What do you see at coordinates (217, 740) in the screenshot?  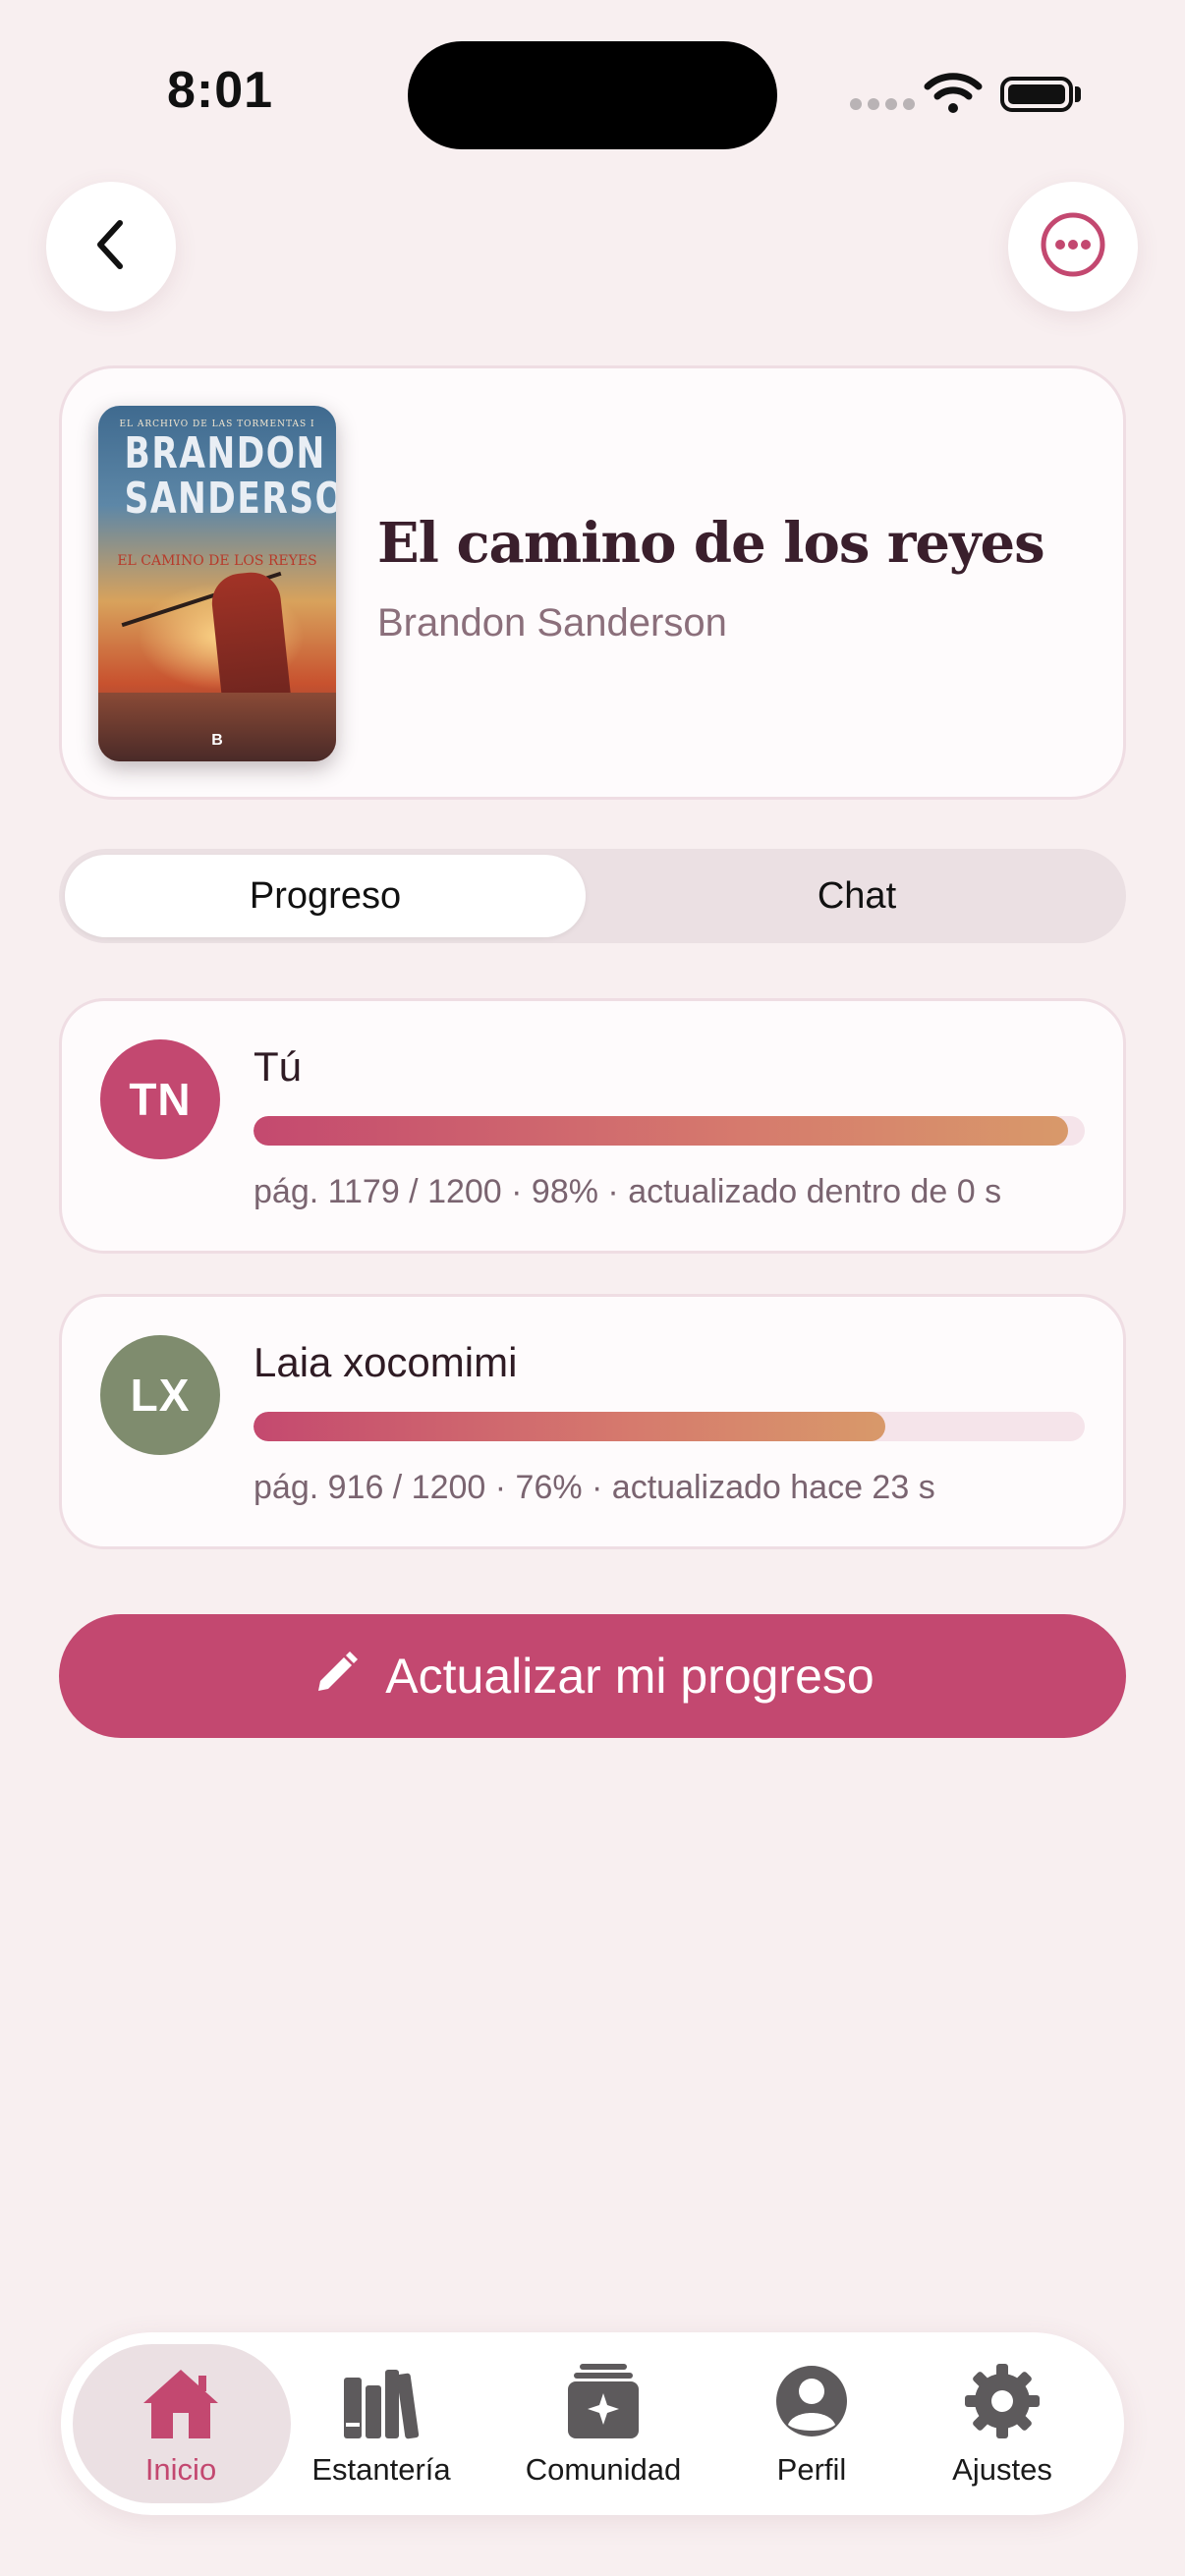 I see `cover-publisher-logo: B` at bounding box center [217, 740].